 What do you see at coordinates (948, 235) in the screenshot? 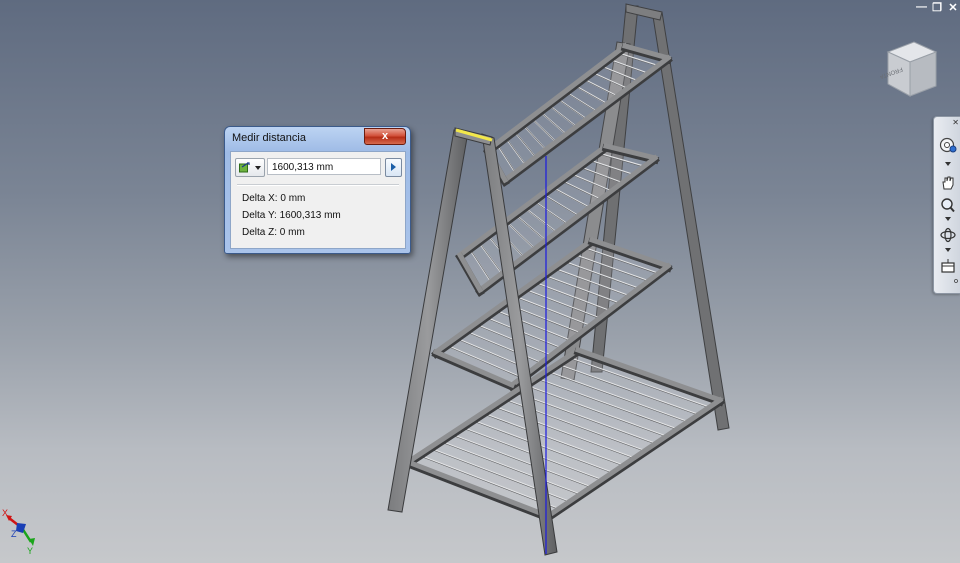
I see `orbit-icon` at bounding box center [948, 235].